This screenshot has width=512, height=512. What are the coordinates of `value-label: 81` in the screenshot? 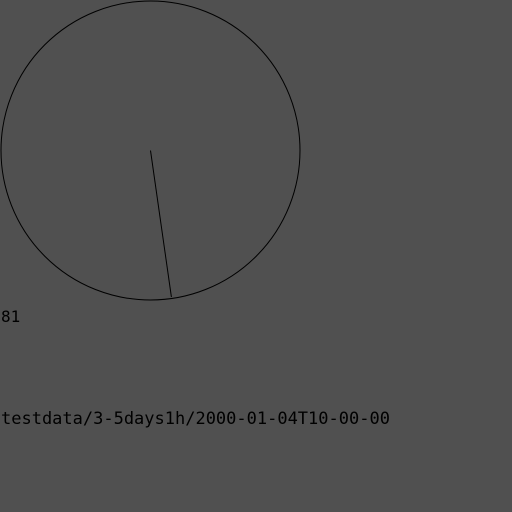 It's located at (11, 316).